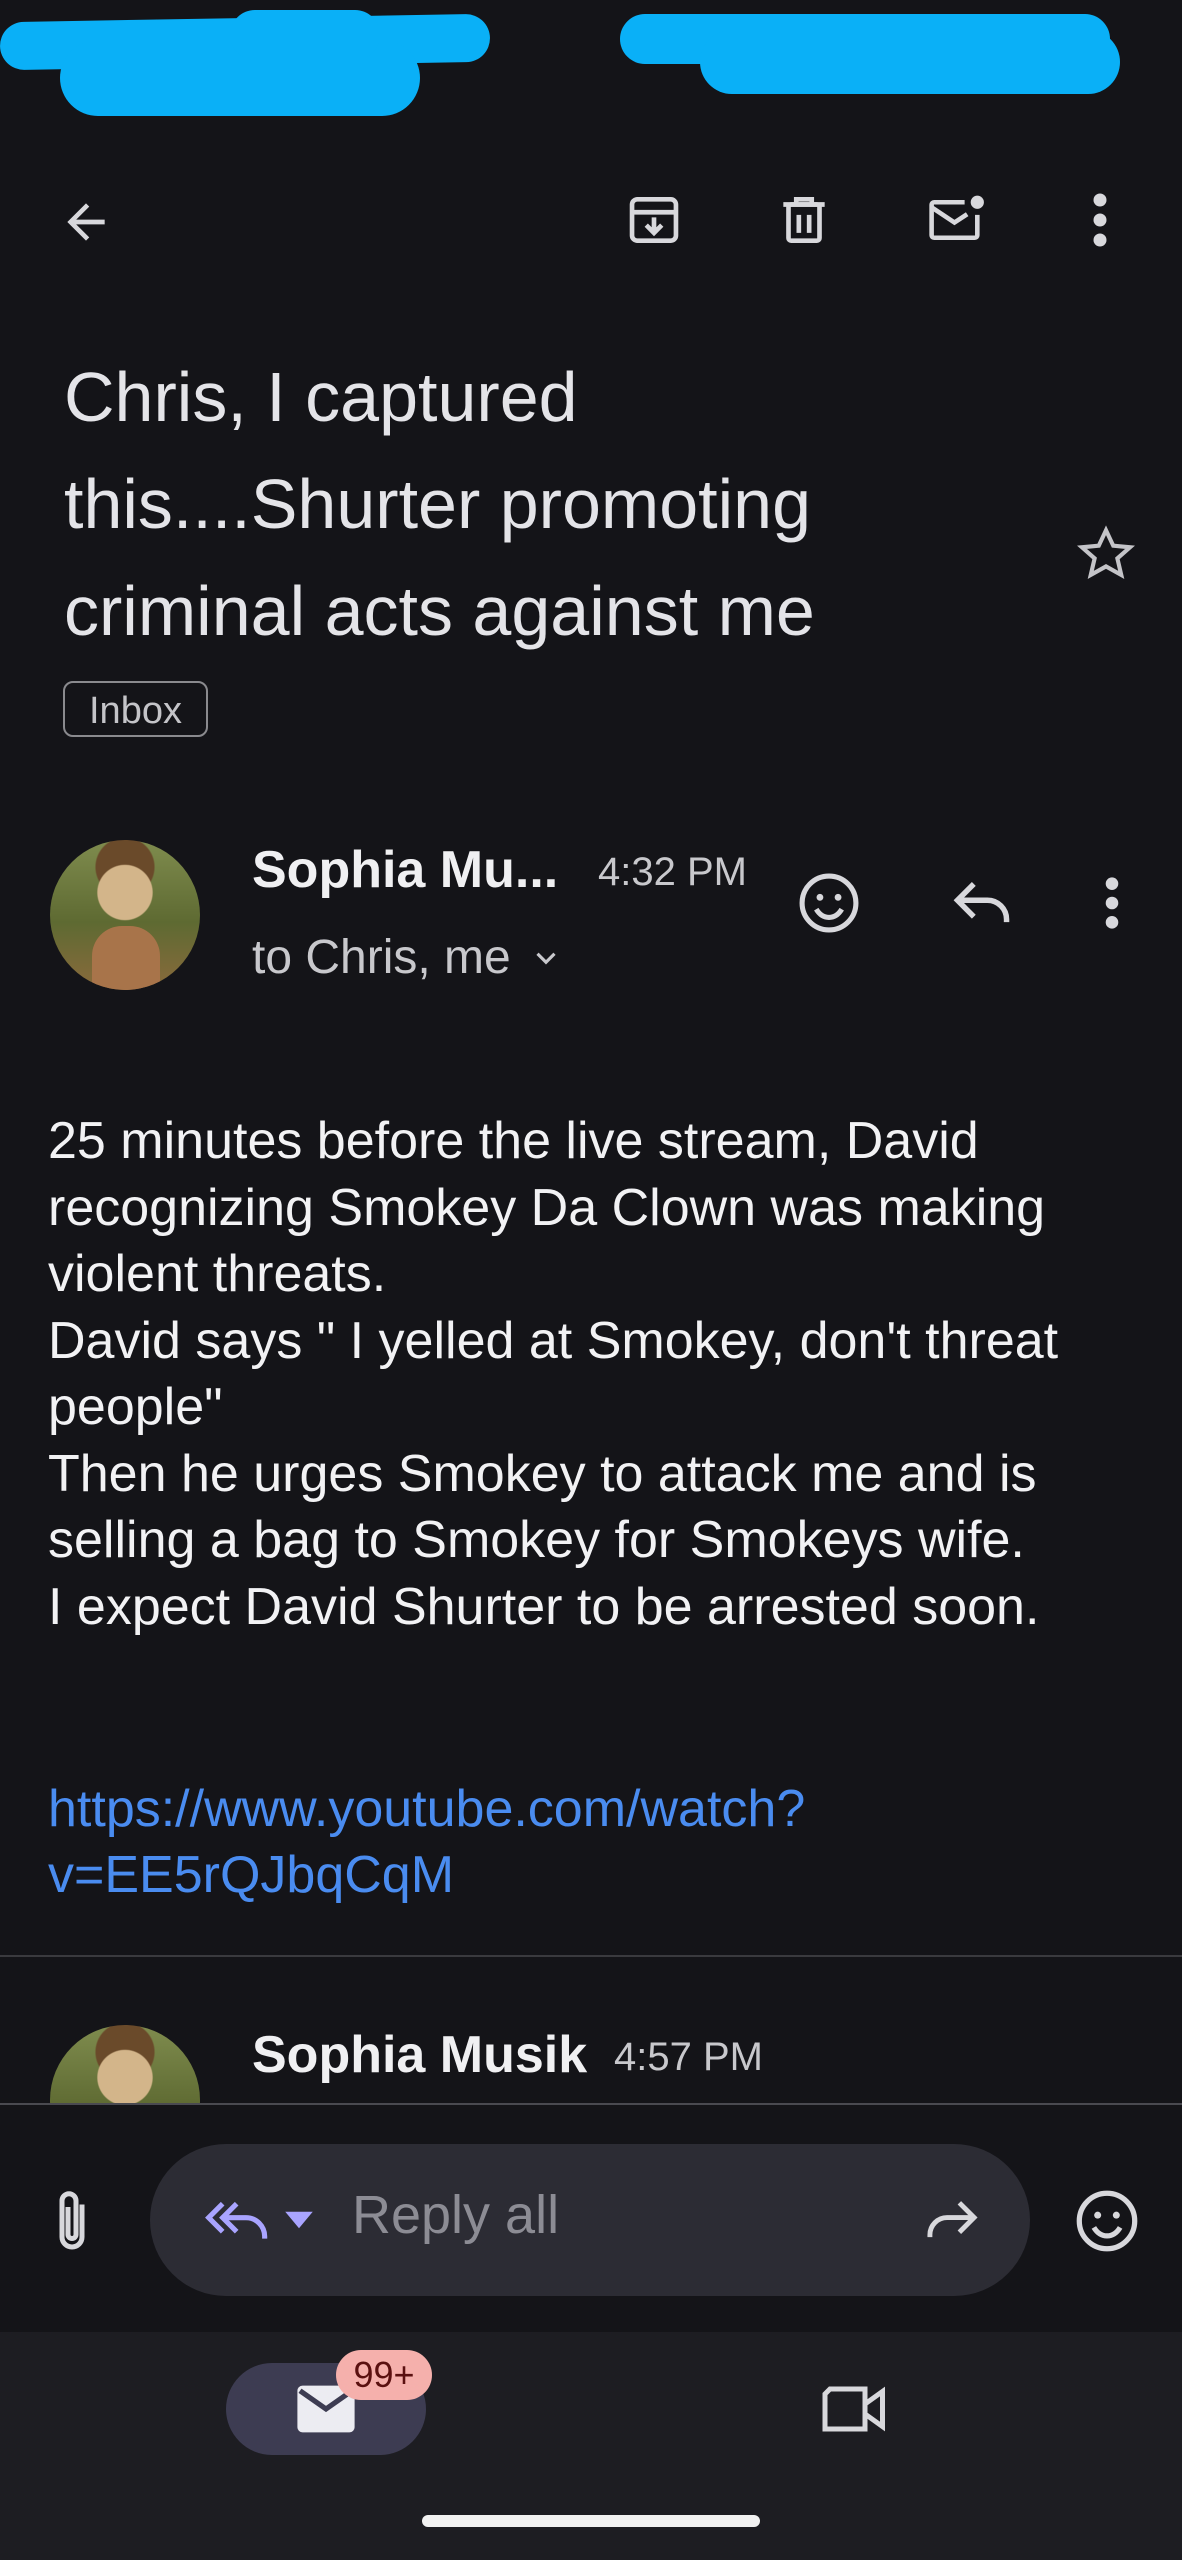 Image resolution: width=1182 pixels, height=2560 pixels. I want to click on reply-mode-selector, so click(260, 2220).